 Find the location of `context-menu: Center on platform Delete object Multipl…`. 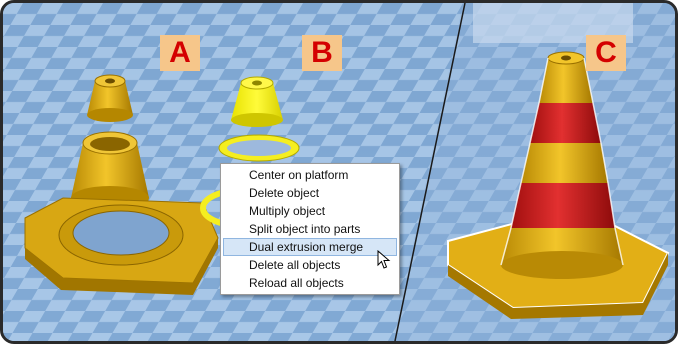

context-menu: Center on platform Delete object Multipl… is located at coordinates (310, 229).